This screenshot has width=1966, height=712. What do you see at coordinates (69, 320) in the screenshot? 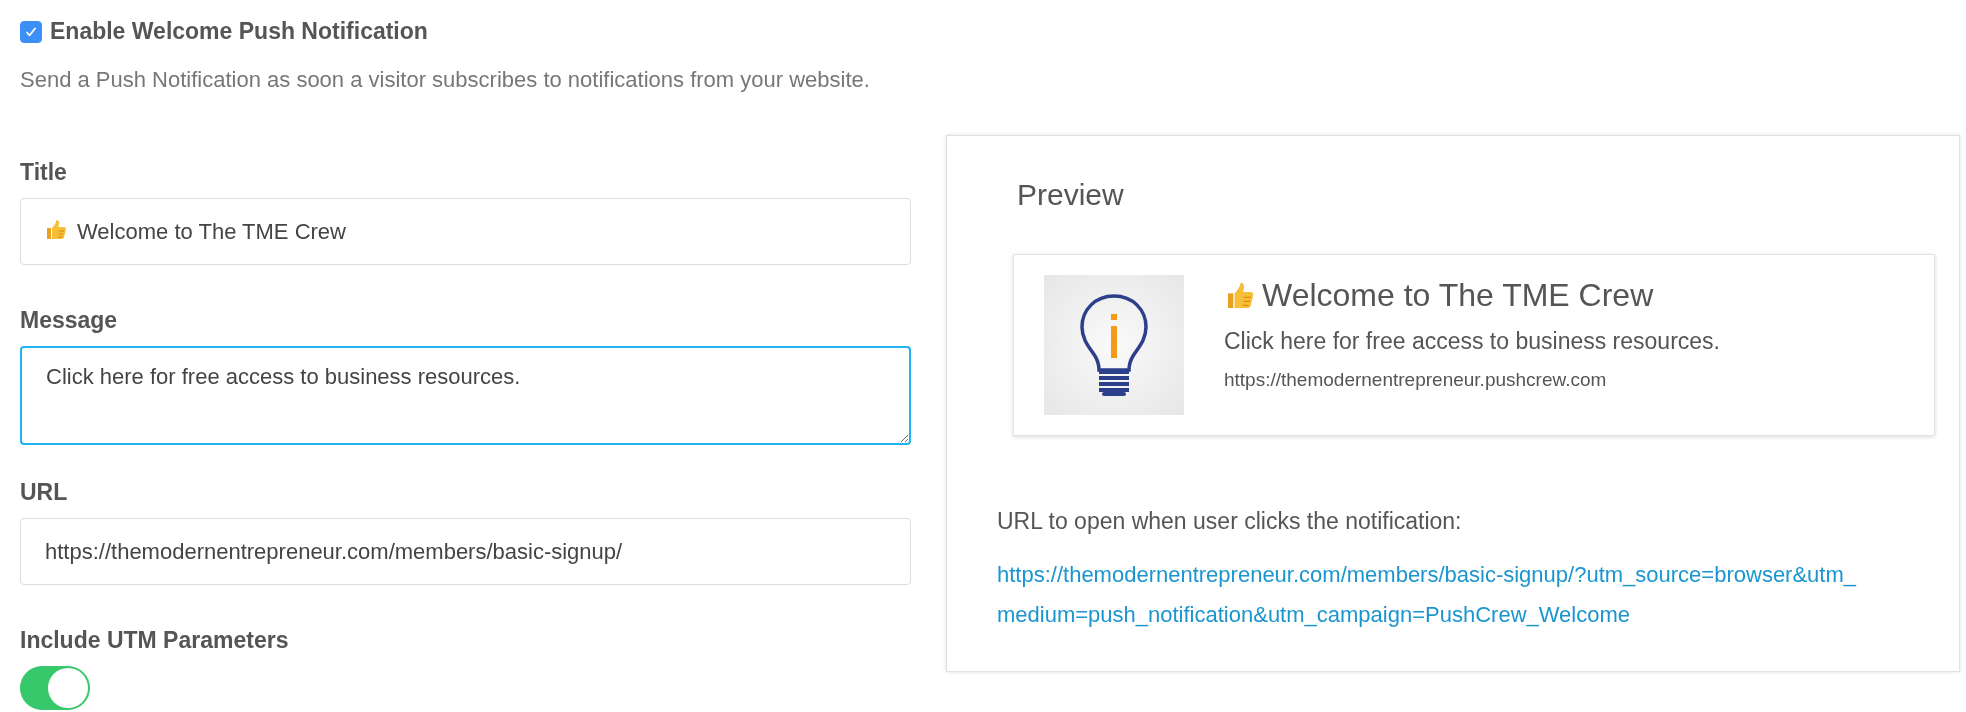
I see `field-label: Message` at bounding box center [69, 320].